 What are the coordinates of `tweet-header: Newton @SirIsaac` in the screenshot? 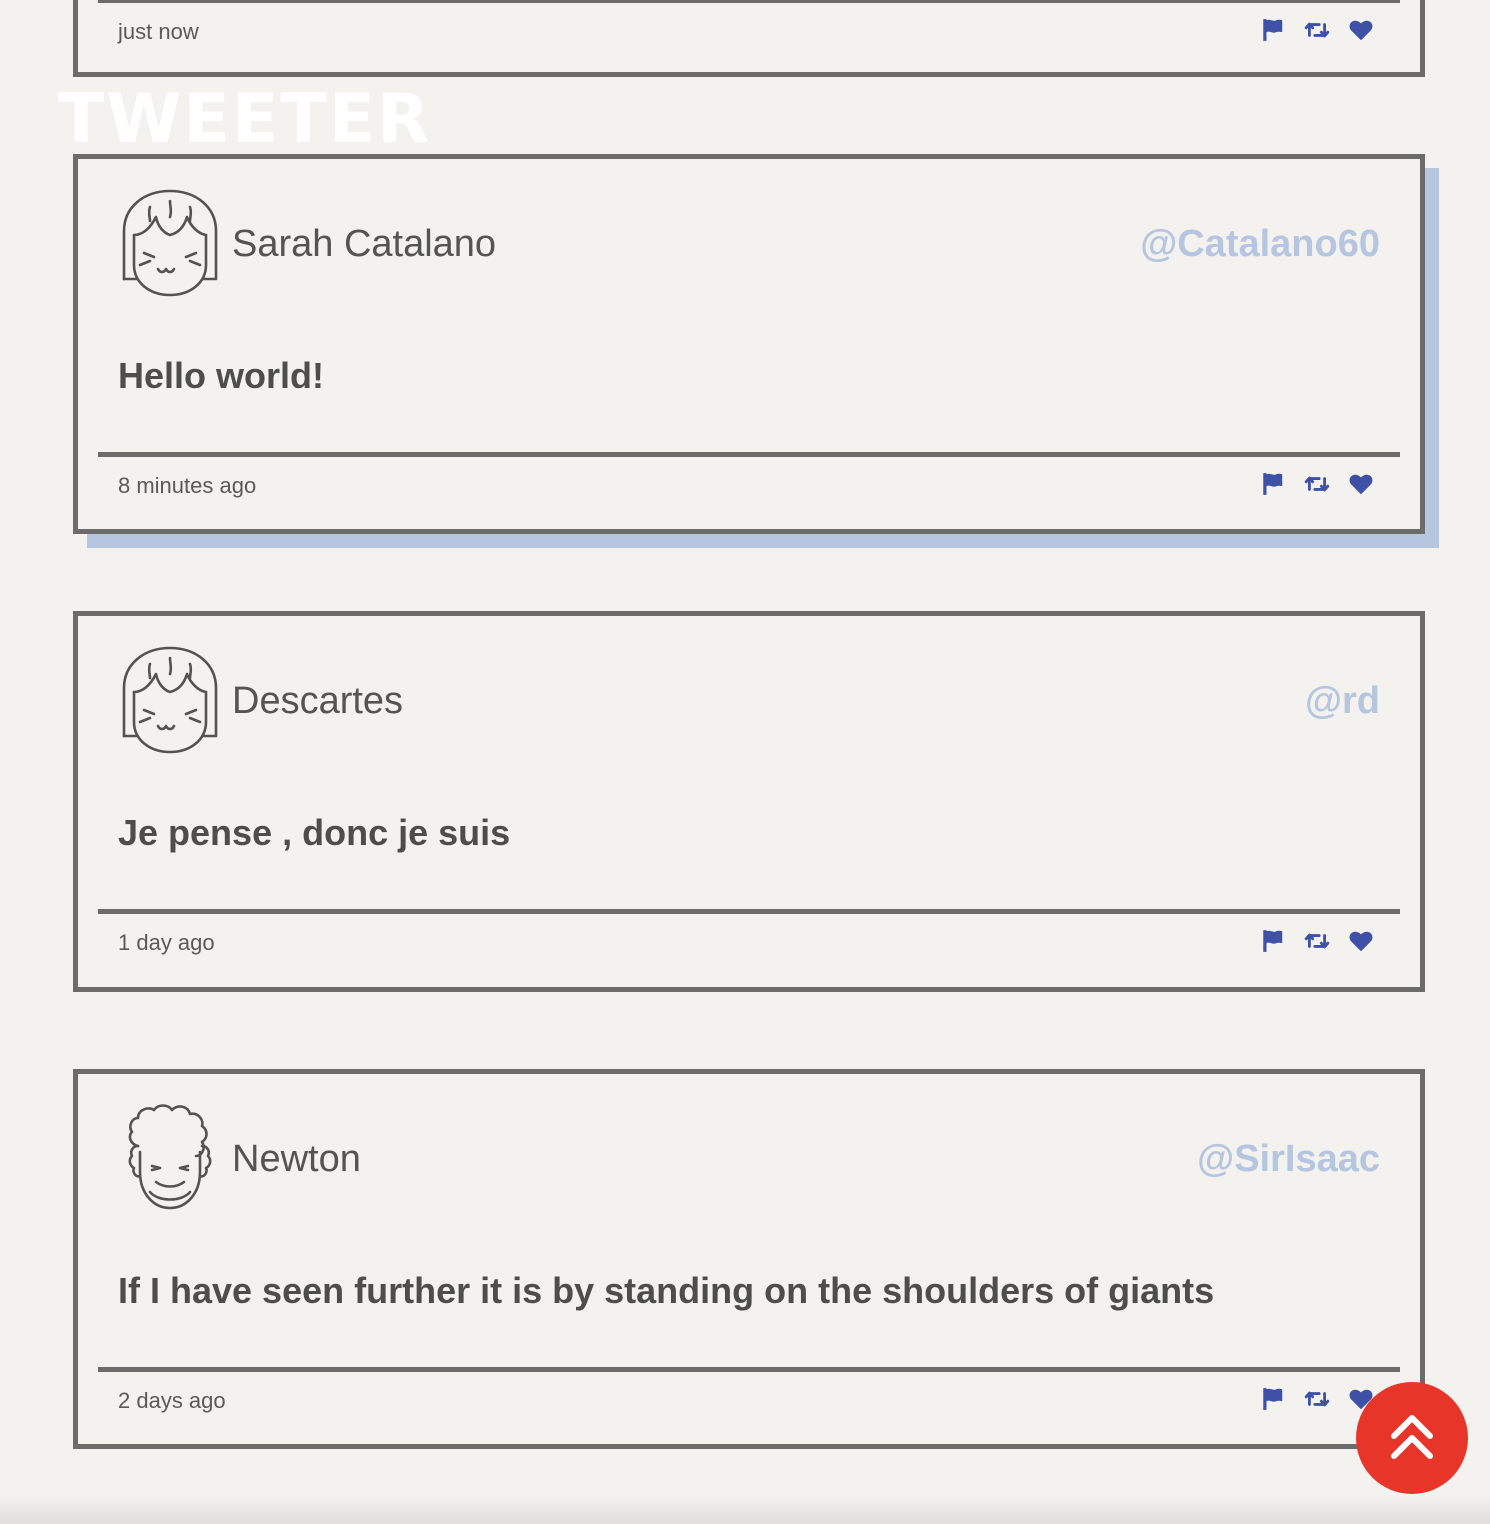 It's located at (749, 1159).